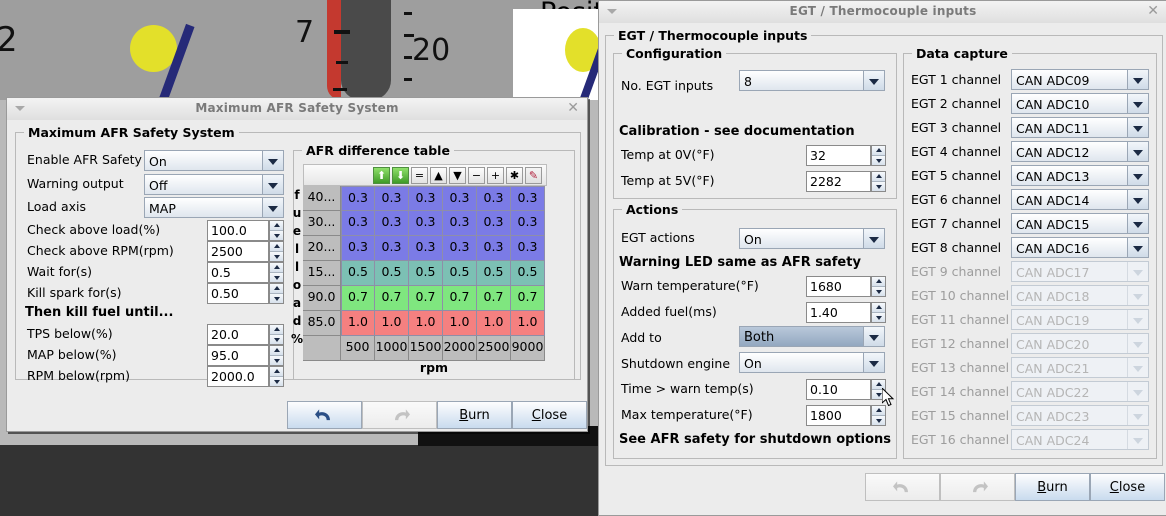  What do you see at coordinates (238, 272) in the screenshot?
I see `afr-spin-field: 0.5` at bounding box center [238, 272].